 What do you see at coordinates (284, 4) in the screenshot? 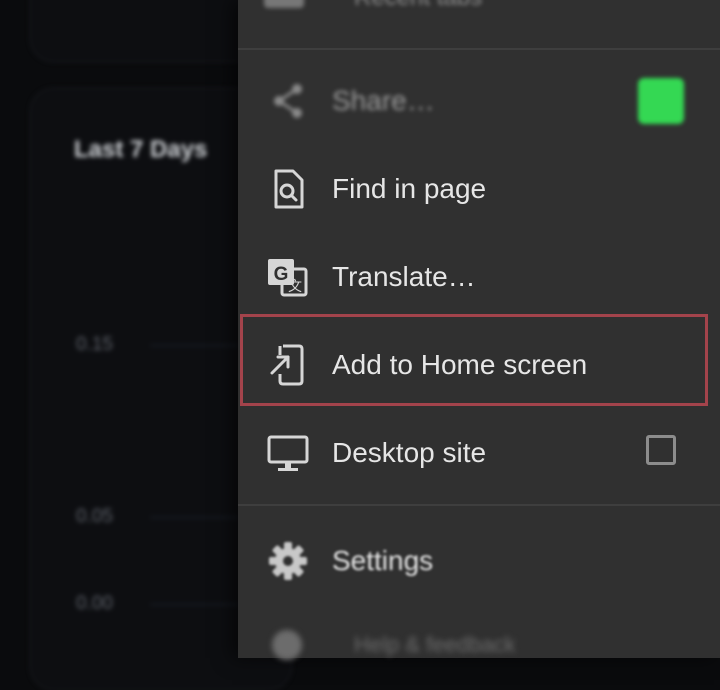
I see `recent-tabs-icon` at bounding box center [284, 4].